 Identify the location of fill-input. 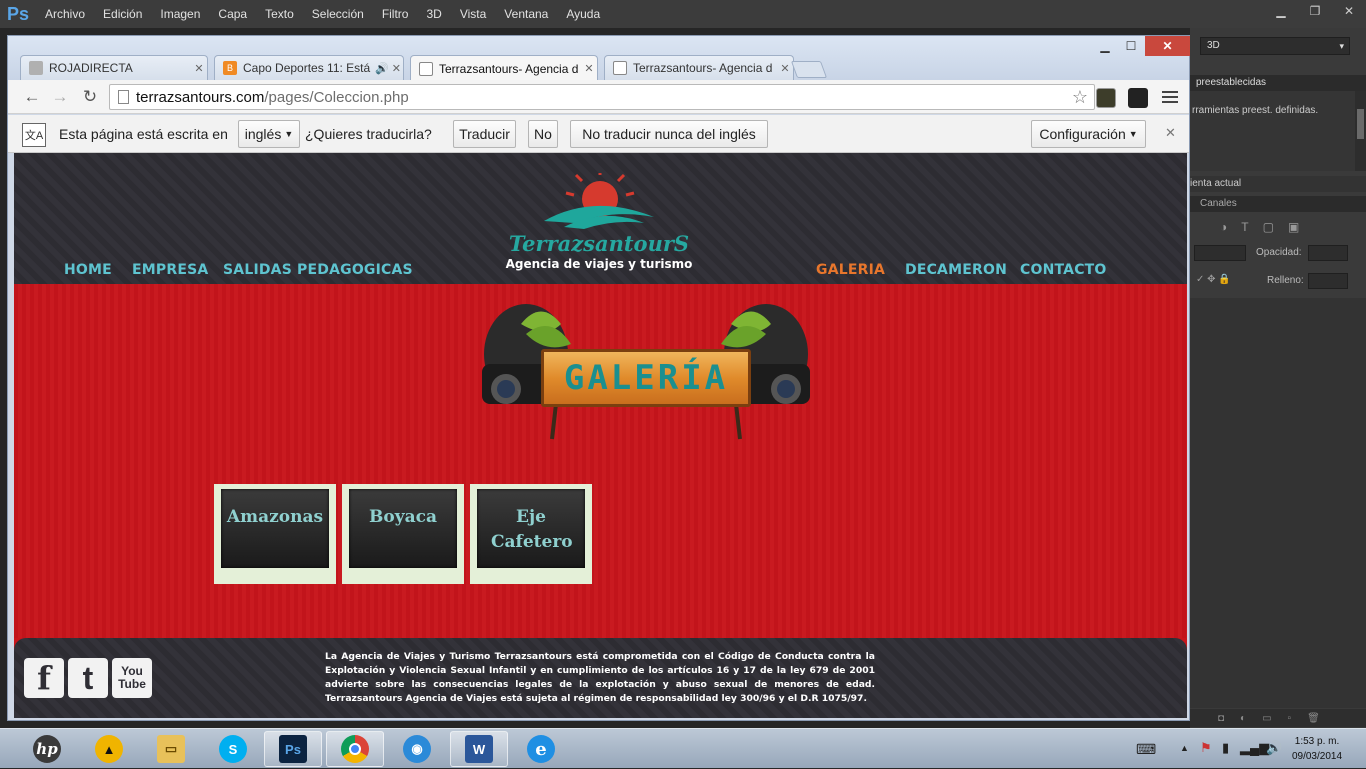
(1328, 281).